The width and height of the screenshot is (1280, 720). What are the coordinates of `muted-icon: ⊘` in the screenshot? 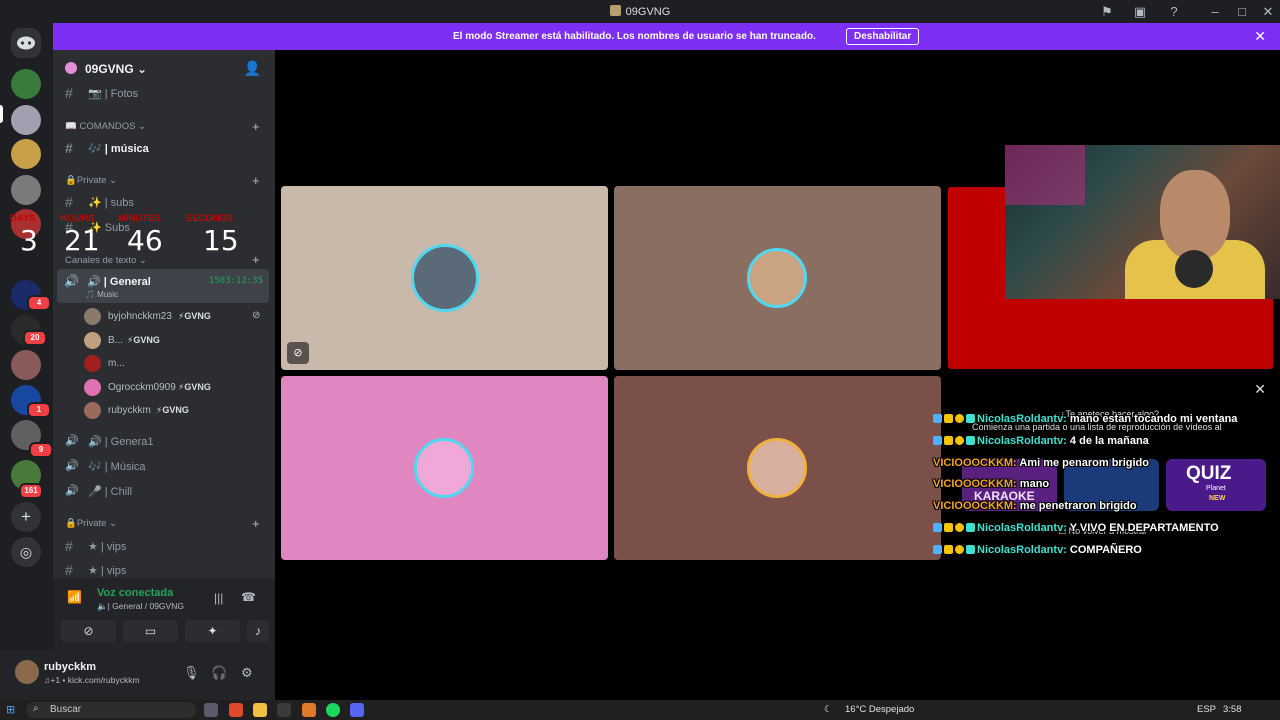 It's located at (298, 353).